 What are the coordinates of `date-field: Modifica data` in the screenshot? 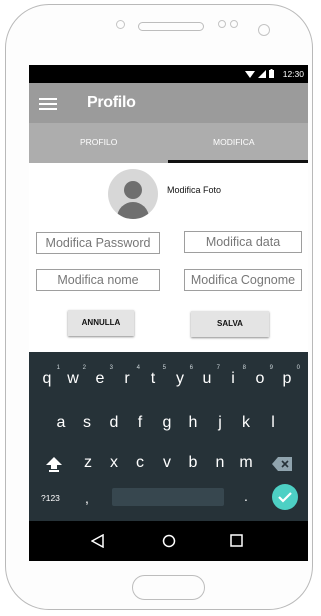 It's located at (243, 242).